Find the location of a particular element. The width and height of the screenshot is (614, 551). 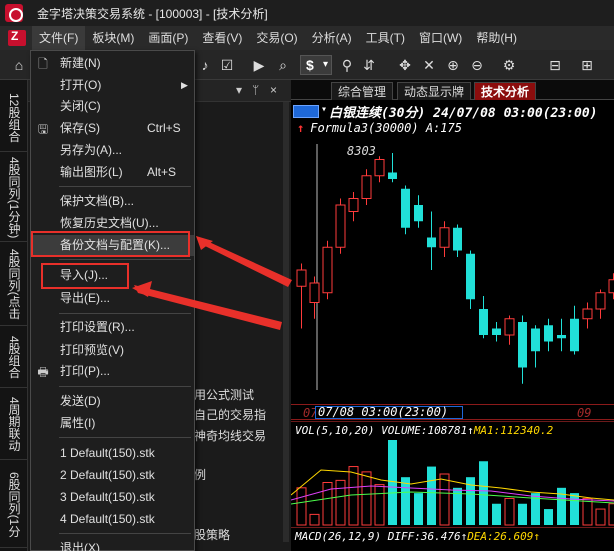

pin-icon: ᛘ is located at coordinates (255, 90).